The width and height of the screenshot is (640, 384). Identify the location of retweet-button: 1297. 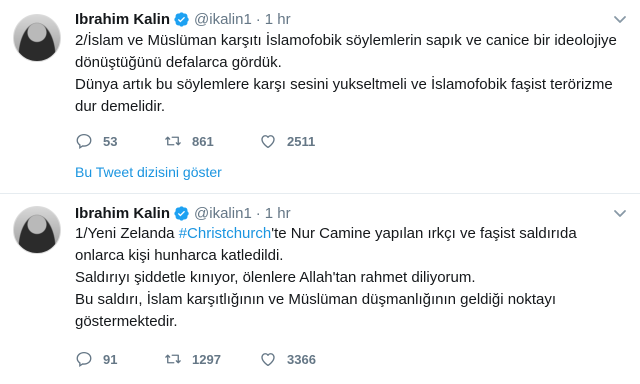
(211, 359).